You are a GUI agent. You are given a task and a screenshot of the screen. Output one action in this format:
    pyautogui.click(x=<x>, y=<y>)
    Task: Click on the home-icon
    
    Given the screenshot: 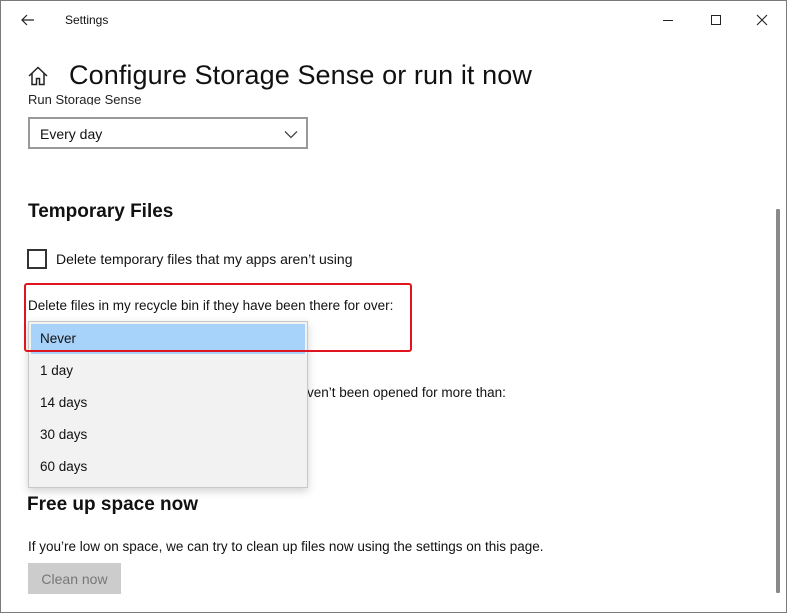 What is the action you would take?
    pyautogui.click(x=38, y=76)
    